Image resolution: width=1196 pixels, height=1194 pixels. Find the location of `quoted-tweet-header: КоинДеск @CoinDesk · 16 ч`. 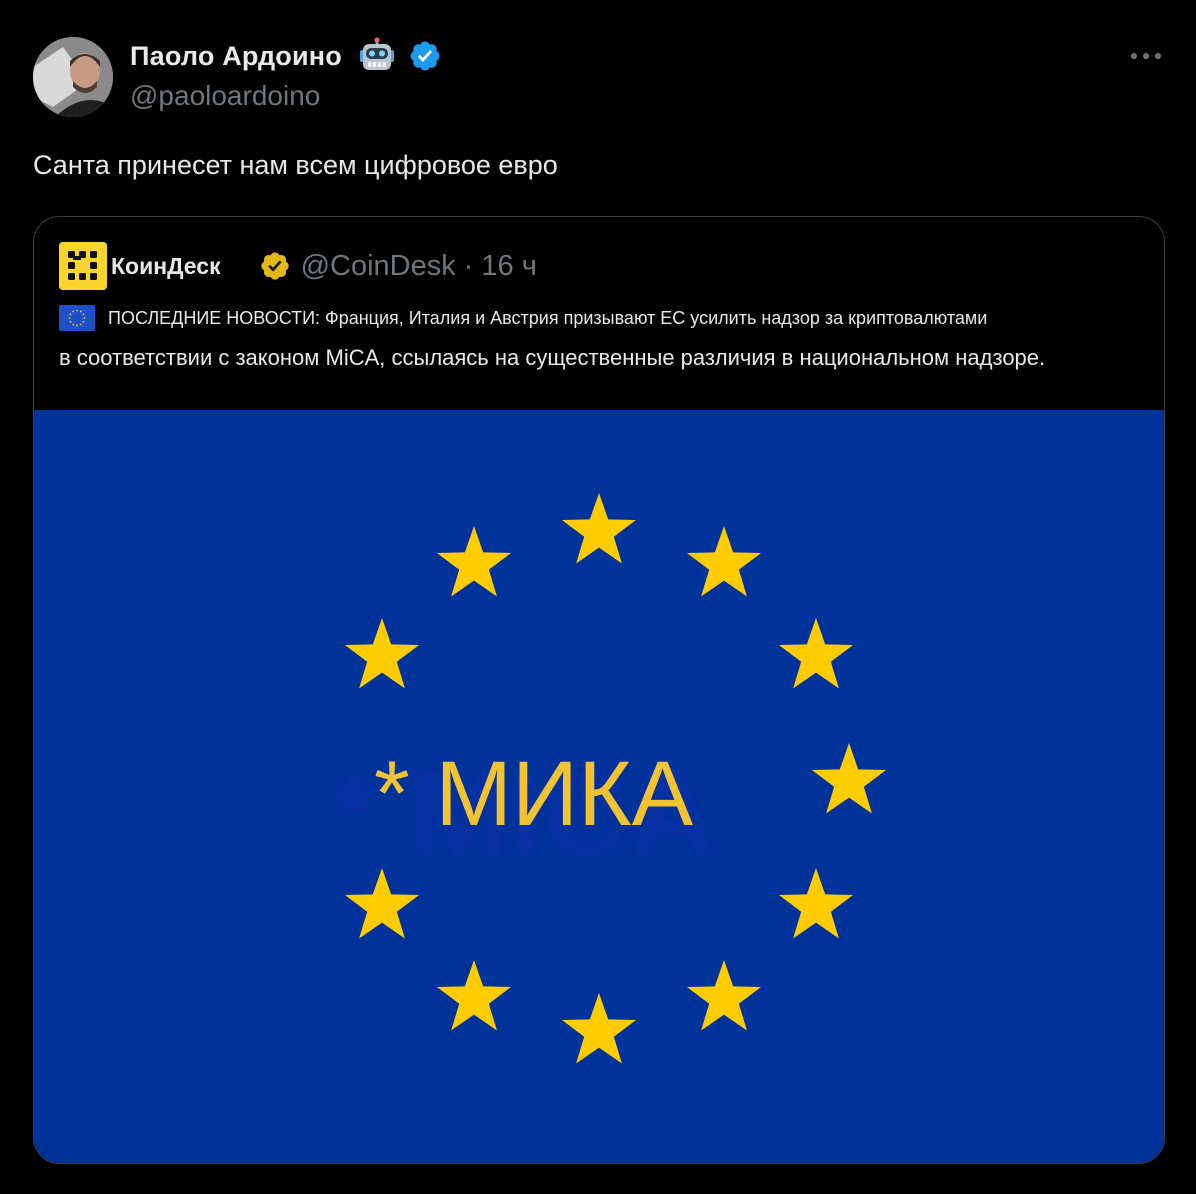

quoted-tweet-header: КоинДеск @CoinDesk · 16 ч is located at coordinates (298, 266).